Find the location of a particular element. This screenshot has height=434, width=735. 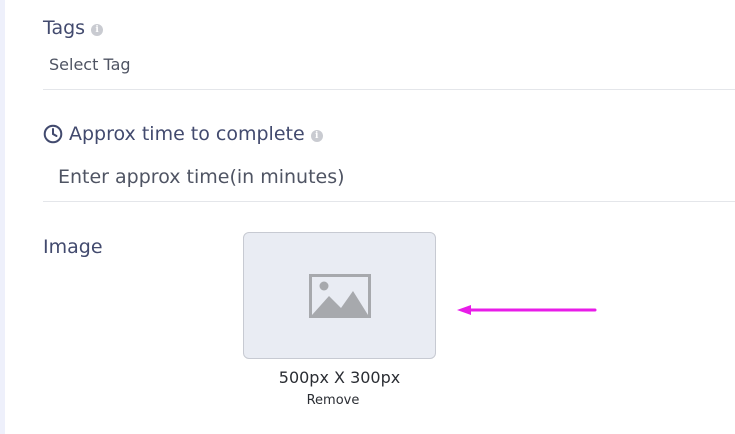

remove-image-link: Remove is located at coordinates (333, 400).